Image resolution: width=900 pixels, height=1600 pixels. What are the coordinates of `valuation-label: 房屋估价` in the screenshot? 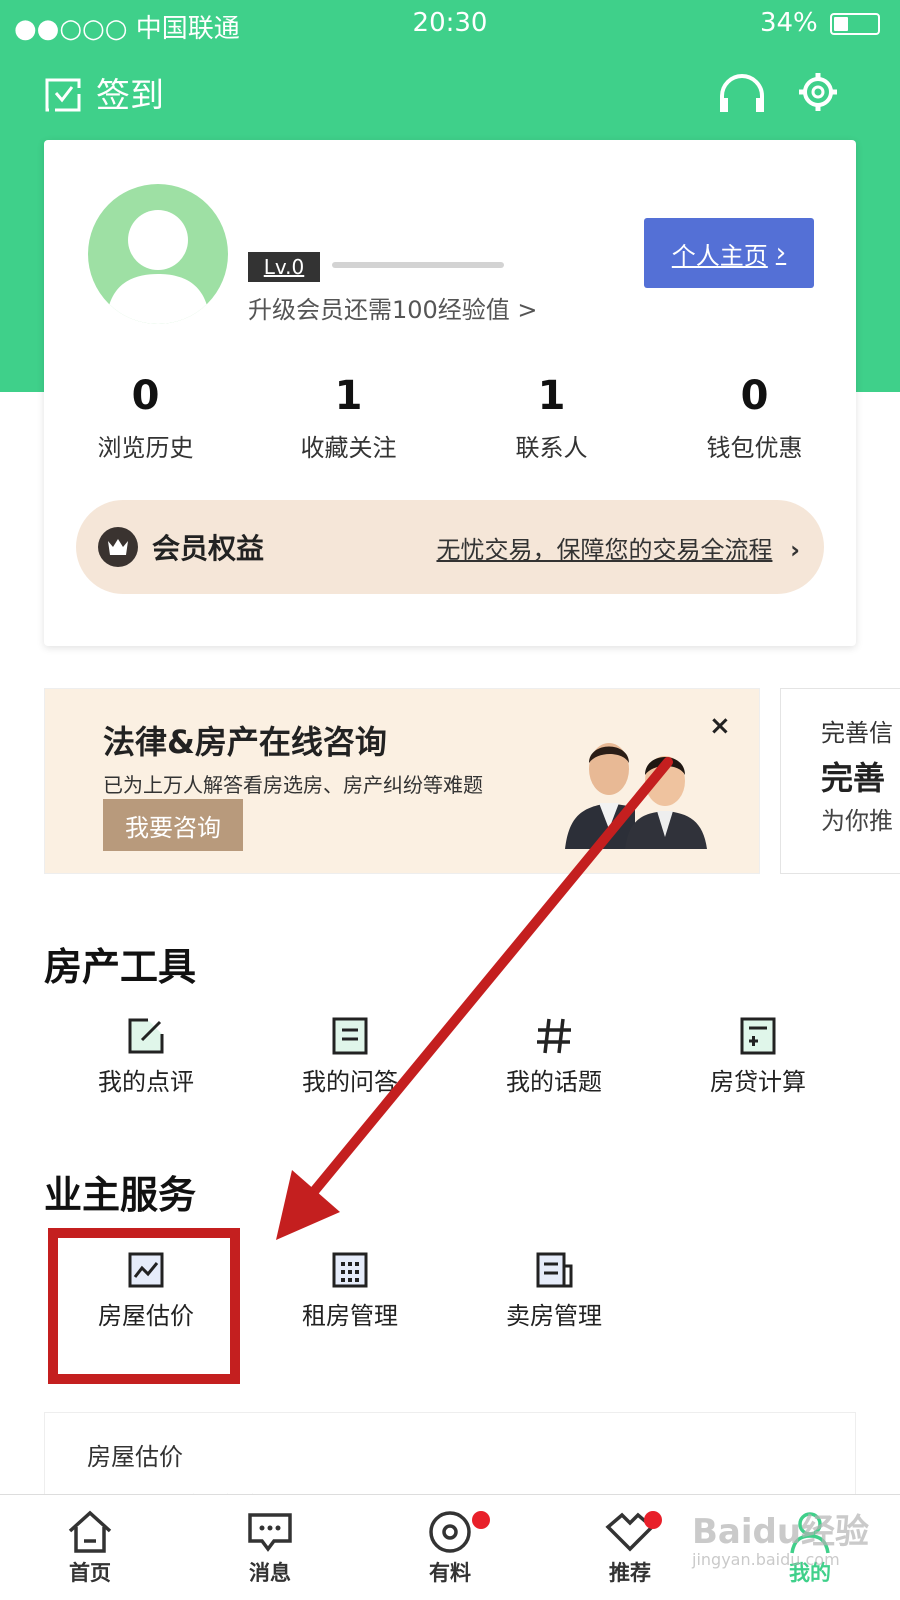 It's located at (135, 1457).